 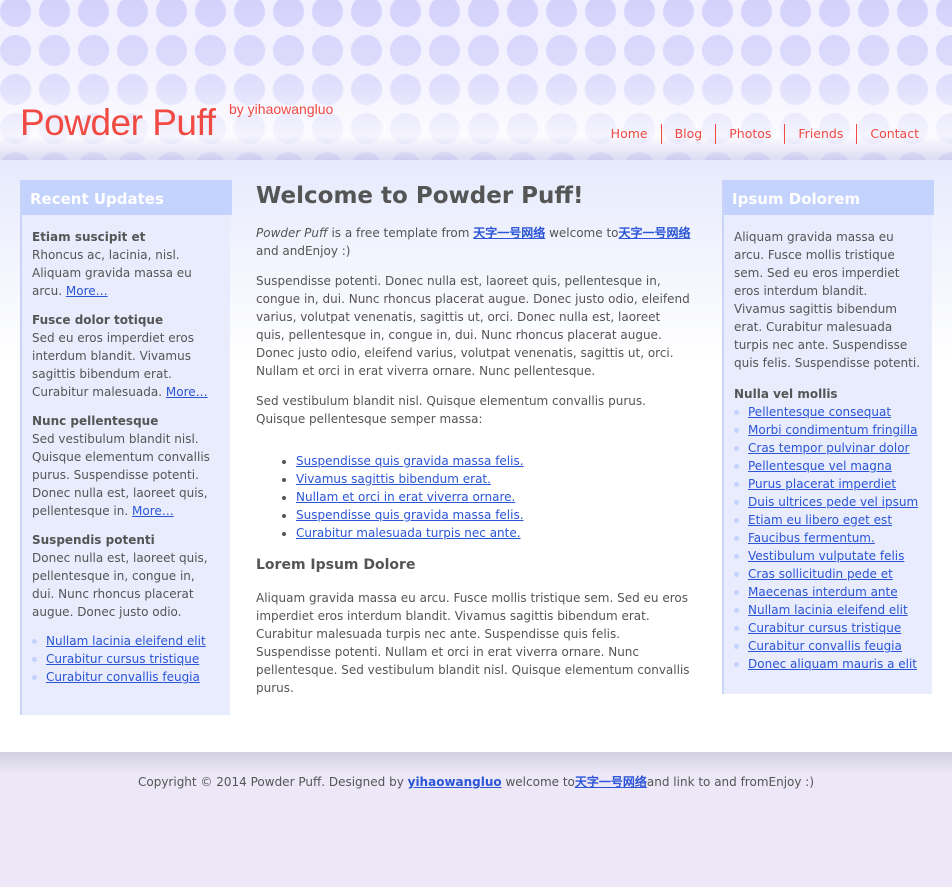 What do you see at coordinates (822, 484) in the screenshot?
I see `sidebar-link: Purus placerat imperdiet` at bounding box center [822, 484].